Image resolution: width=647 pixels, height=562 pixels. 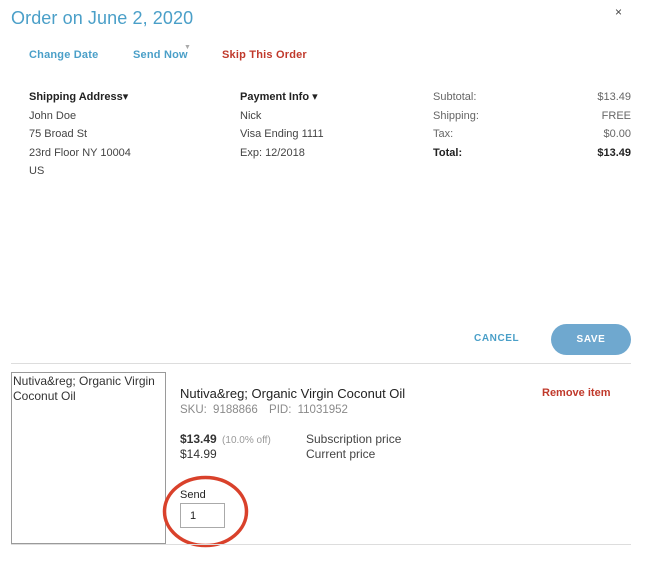 I want to click on order-actions: Change Date Send Now ▼ Skip This Order, so click(x=323, y=53).